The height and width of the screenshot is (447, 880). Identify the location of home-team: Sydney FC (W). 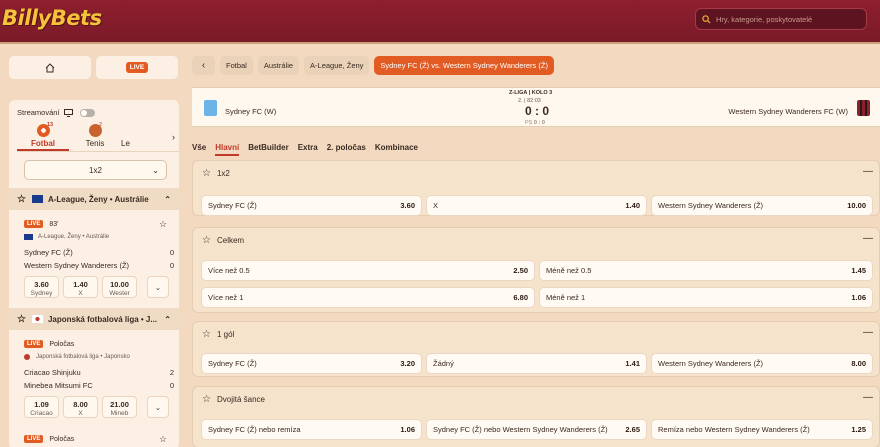
(251, 111).